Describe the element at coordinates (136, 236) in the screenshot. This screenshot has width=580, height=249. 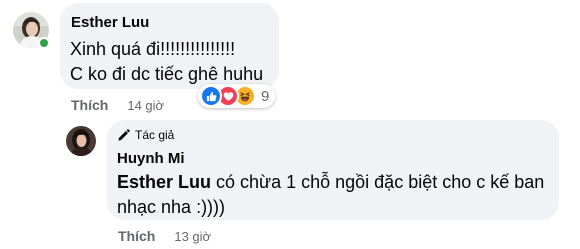
I see `reply-like-button: Thích` at that location.